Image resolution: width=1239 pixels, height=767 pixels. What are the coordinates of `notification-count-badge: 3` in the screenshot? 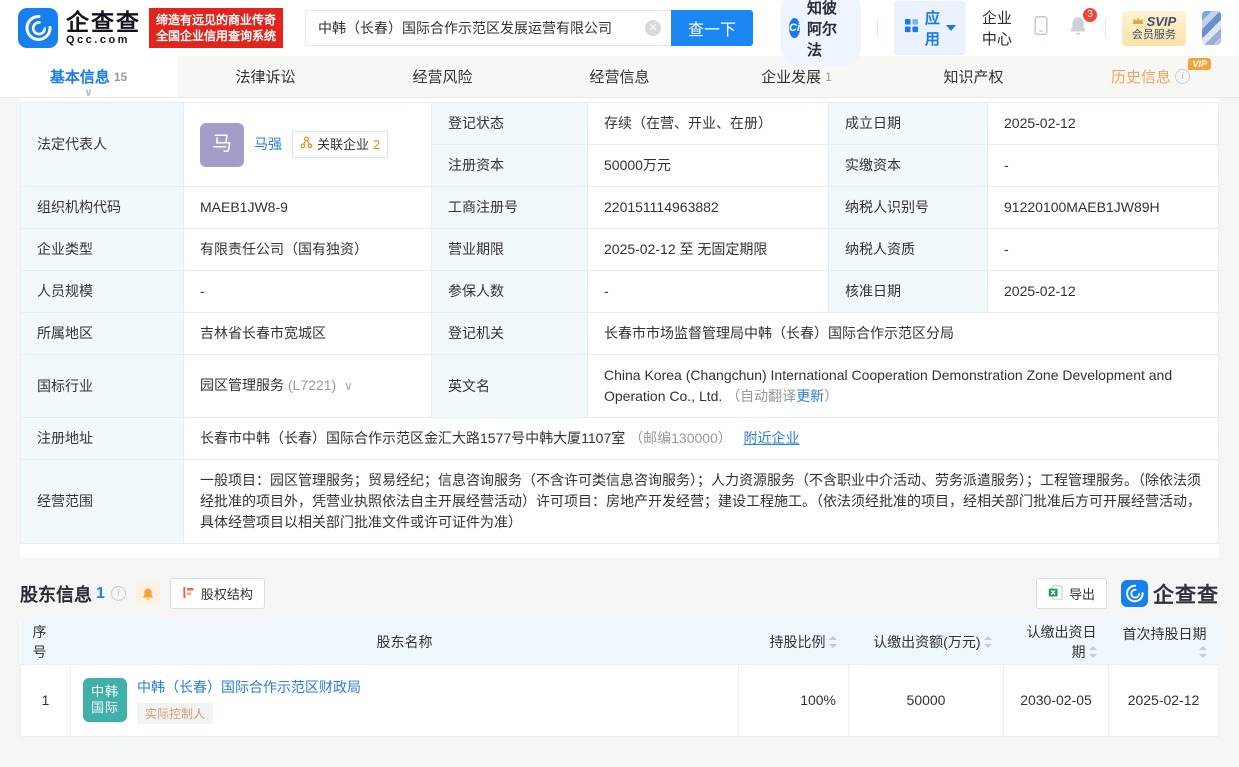 It's located at (1090, 14).